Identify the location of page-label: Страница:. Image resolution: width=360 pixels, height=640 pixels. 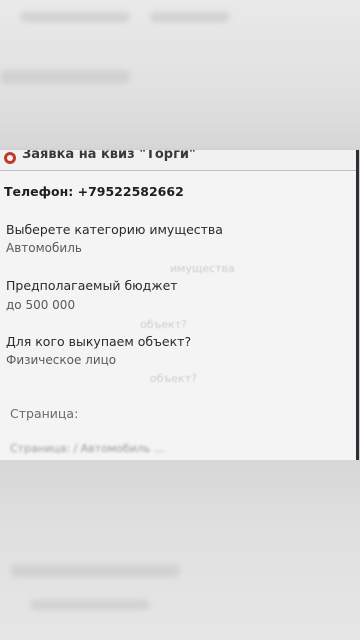
(44, 413).